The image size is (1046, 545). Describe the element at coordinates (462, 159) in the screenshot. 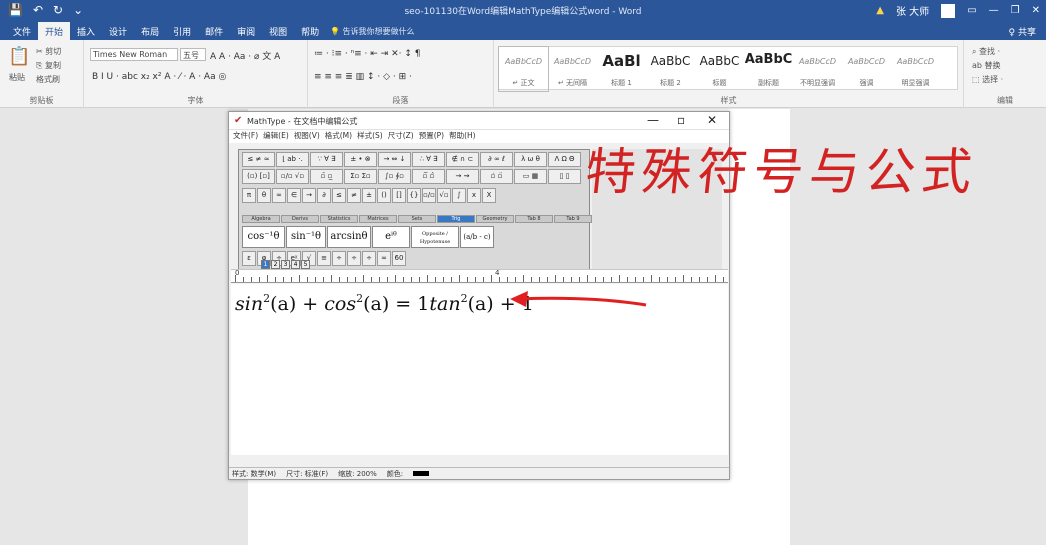

I see `palette-button: ∉ ∩ ⊂` at that location.